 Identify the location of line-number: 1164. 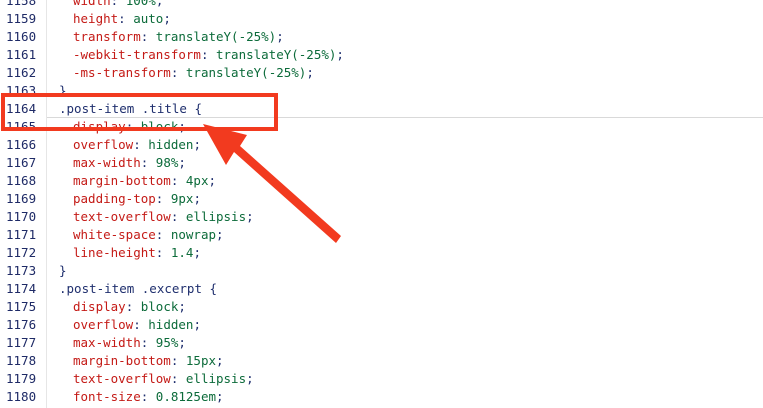
(21, 108).